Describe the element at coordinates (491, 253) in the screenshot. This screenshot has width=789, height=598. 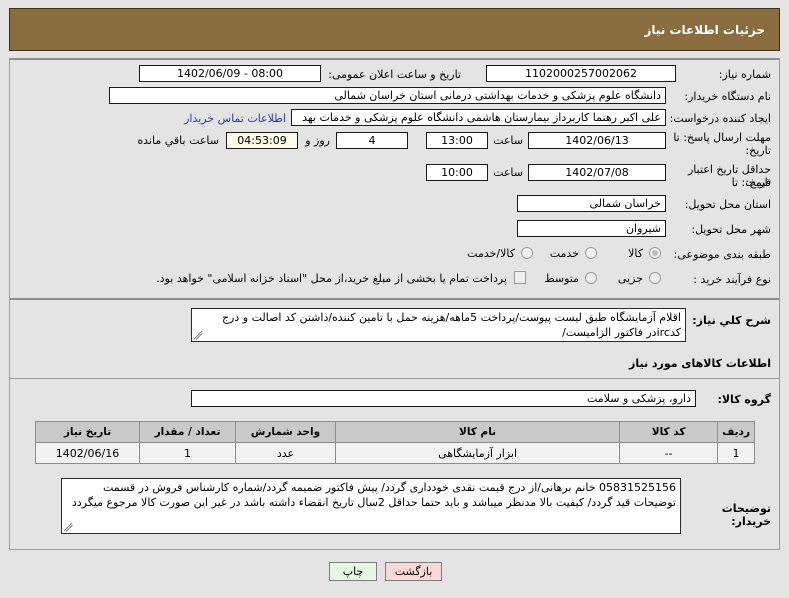
I see `label-subject-goods-service: کالا/خدمت` at that location.